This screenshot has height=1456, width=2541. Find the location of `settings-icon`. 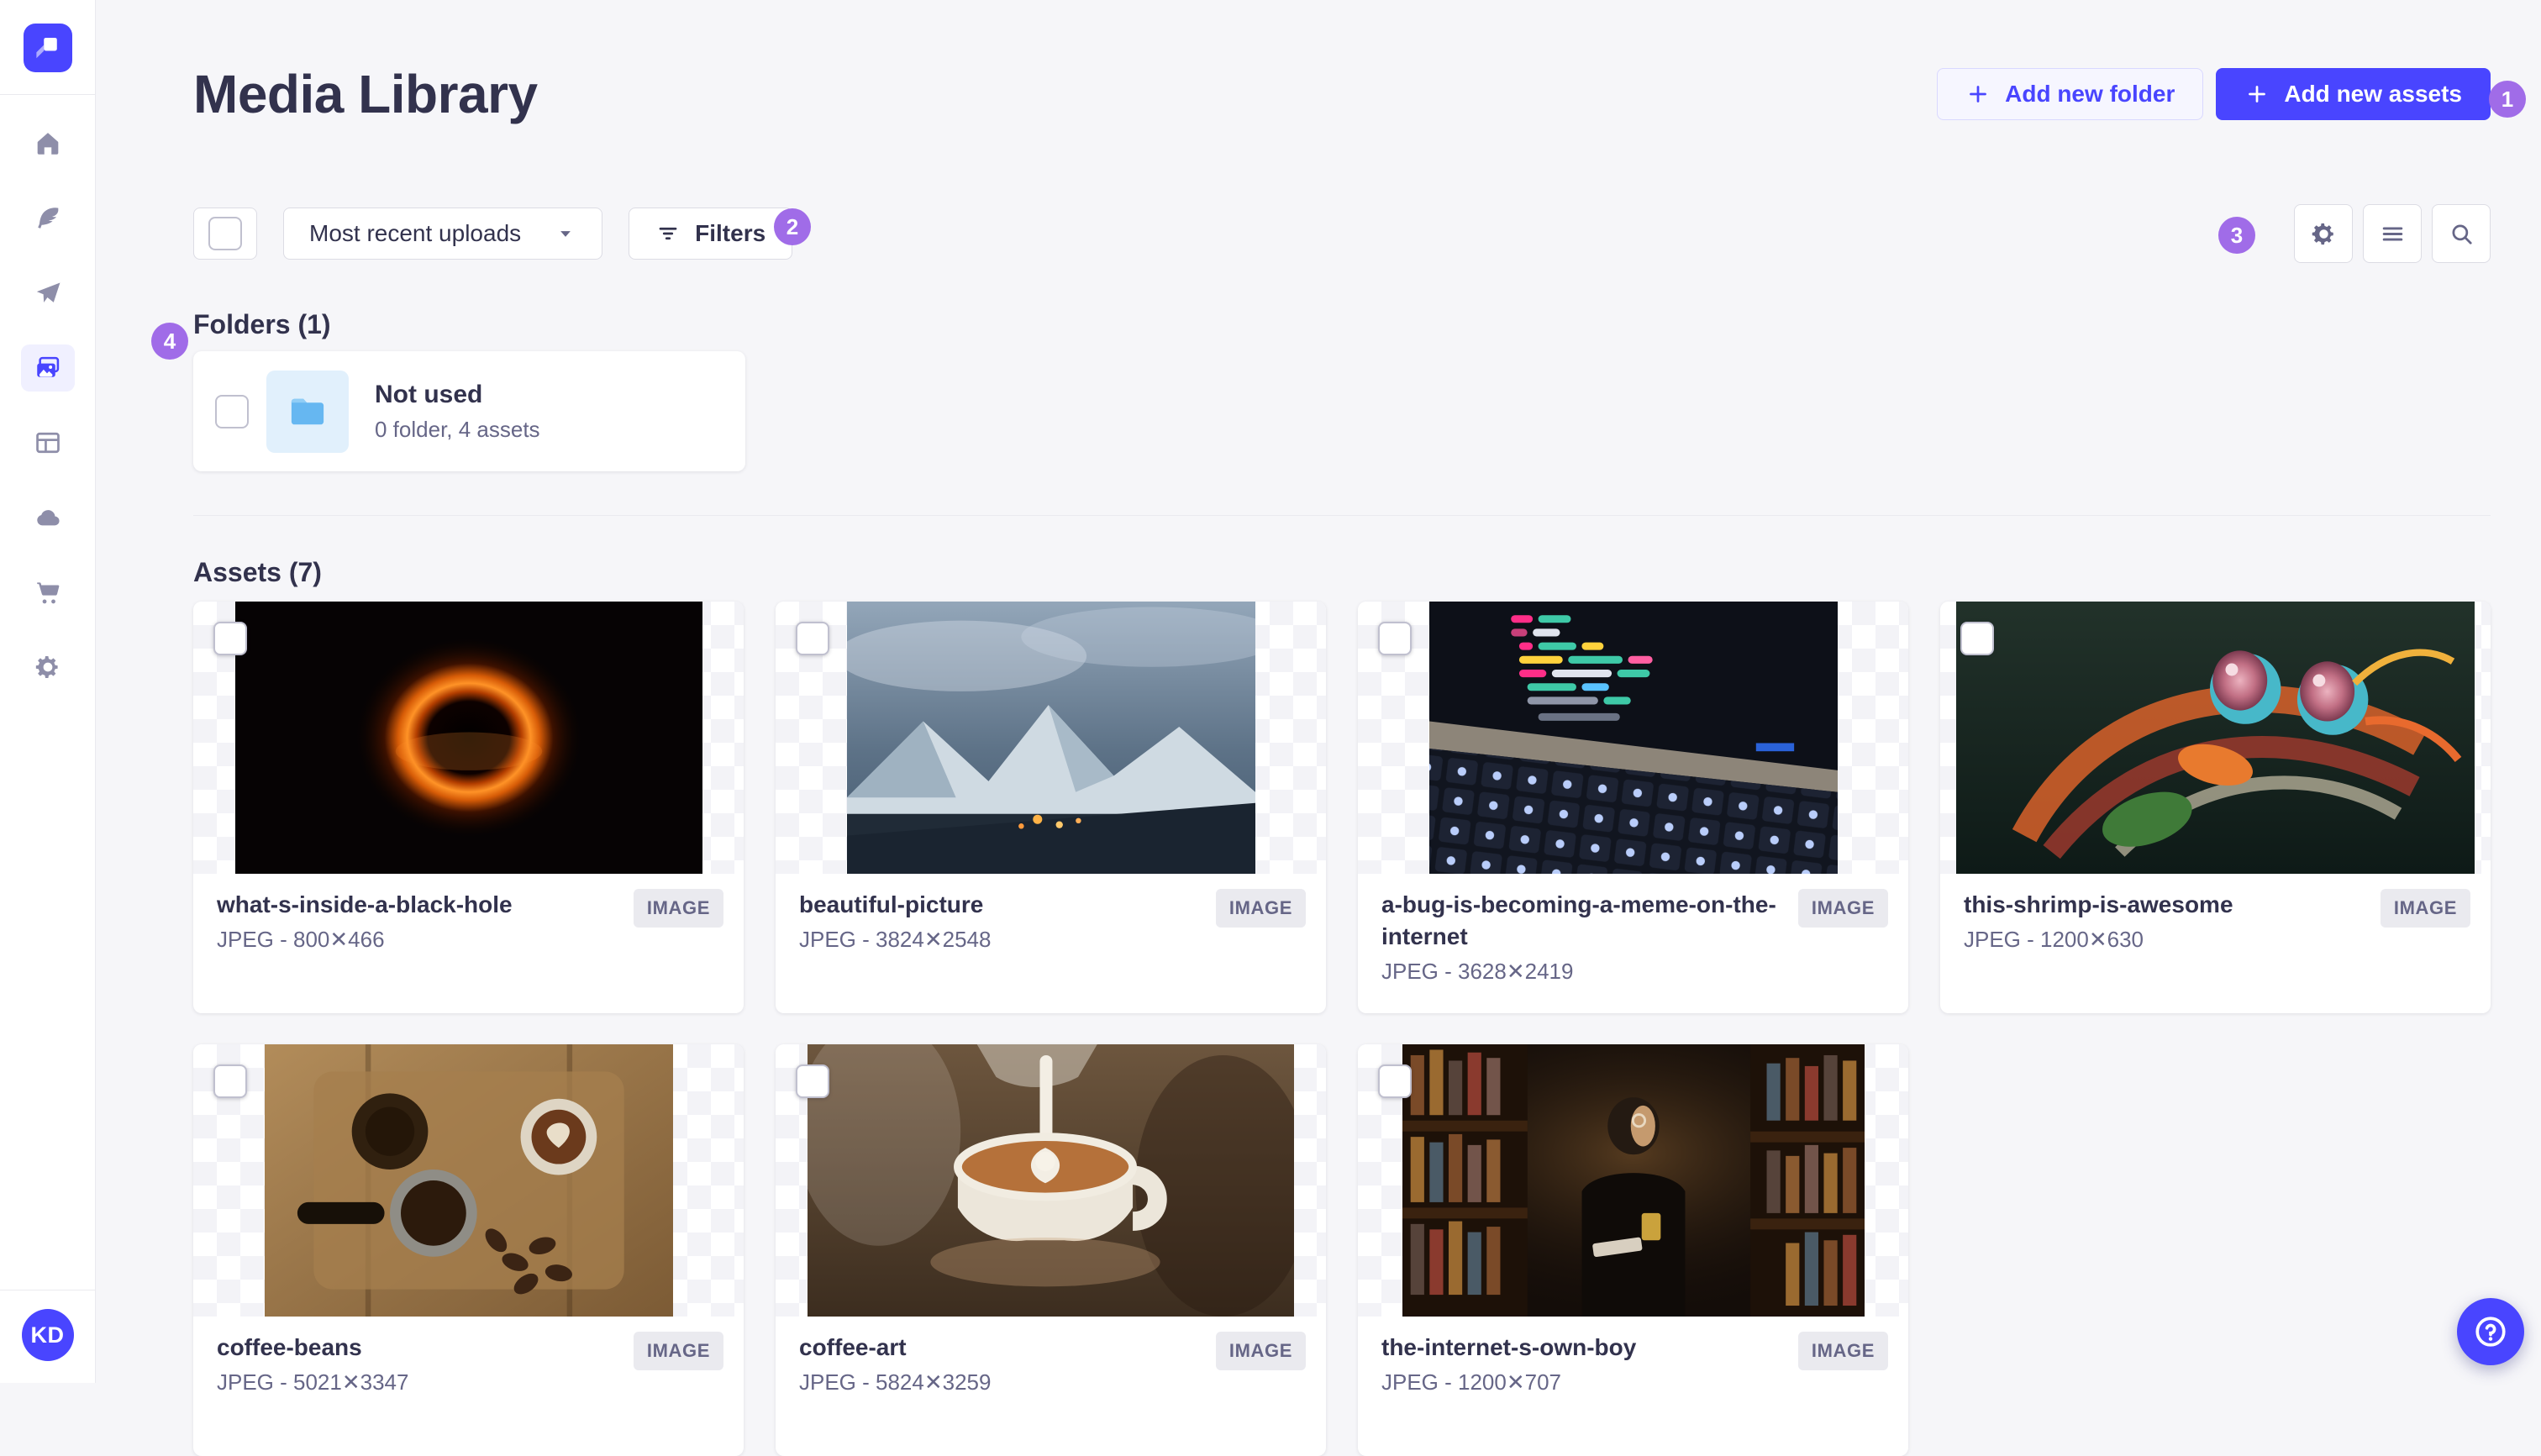

settings-icon is located at coordinates (48, 667).